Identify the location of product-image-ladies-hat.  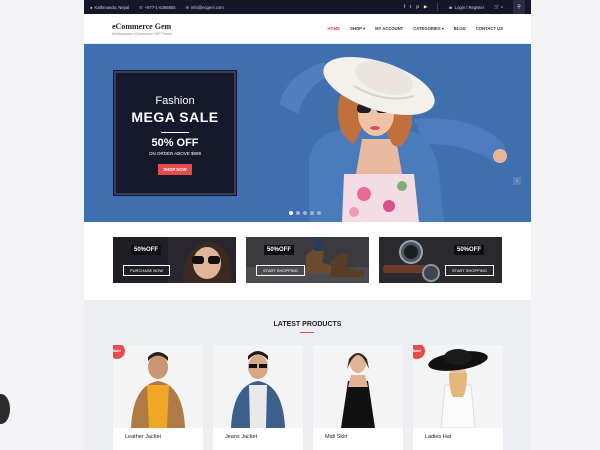
(458, 386).